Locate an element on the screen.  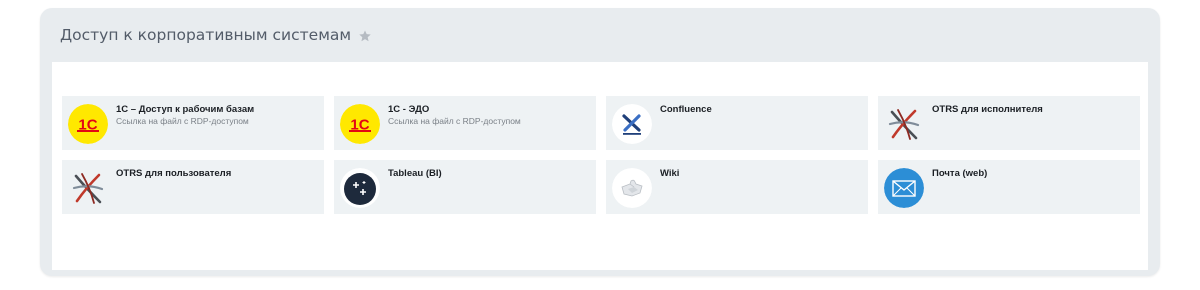
tile-name: Tableau (BI) is located at coordinates (415, 173).